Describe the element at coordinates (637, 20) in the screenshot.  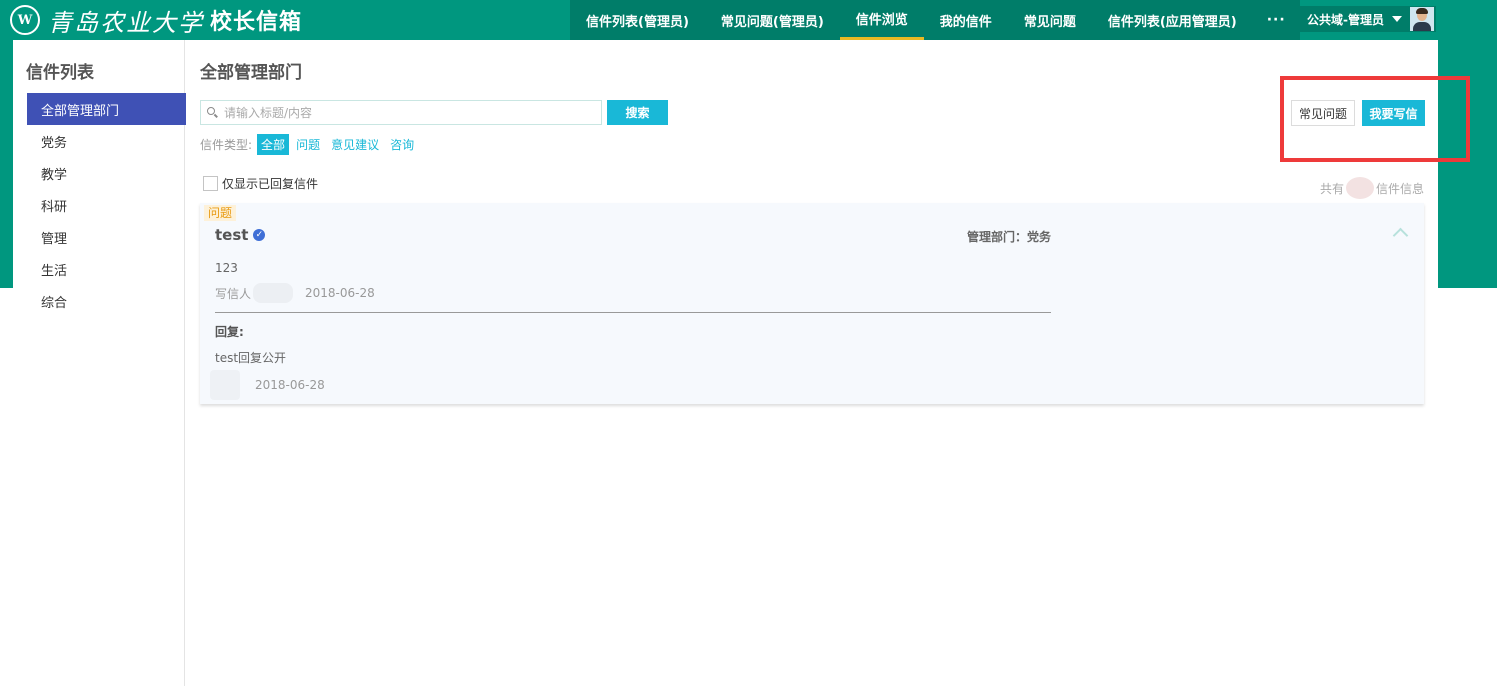
I see `nav-item-letter-list-admin: 信件列表(管理员)` at that location.